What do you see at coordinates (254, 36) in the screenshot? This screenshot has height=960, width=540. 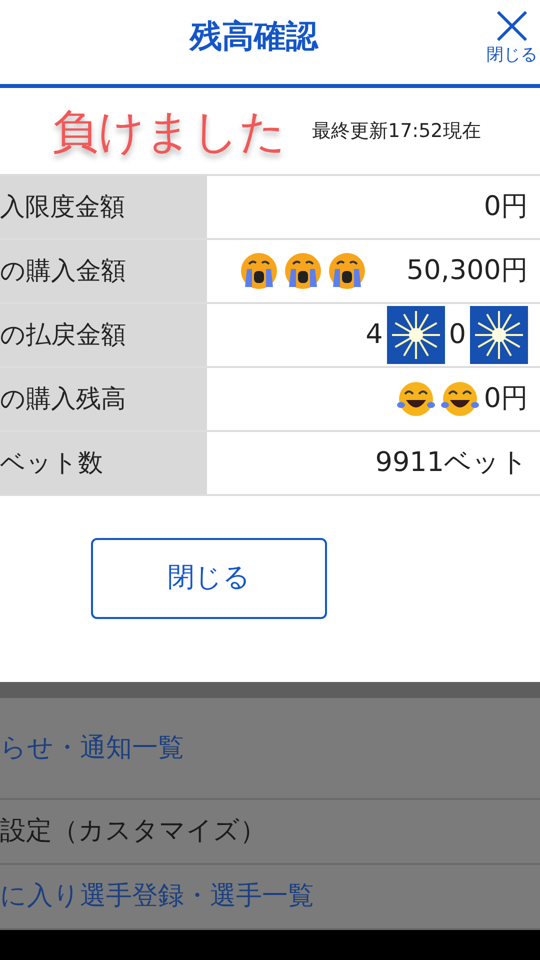 I see `dialog-title: 残高確認` at bounding box center [254, 36].